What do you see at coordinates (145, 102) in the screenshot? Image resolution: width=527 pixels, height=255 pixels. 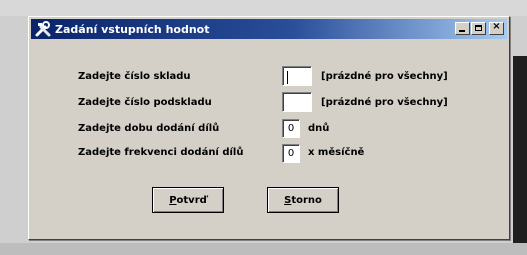 I see `subwarehouse-number-label: Zadejte číslo podskladu` at bounding box center [145, 102].